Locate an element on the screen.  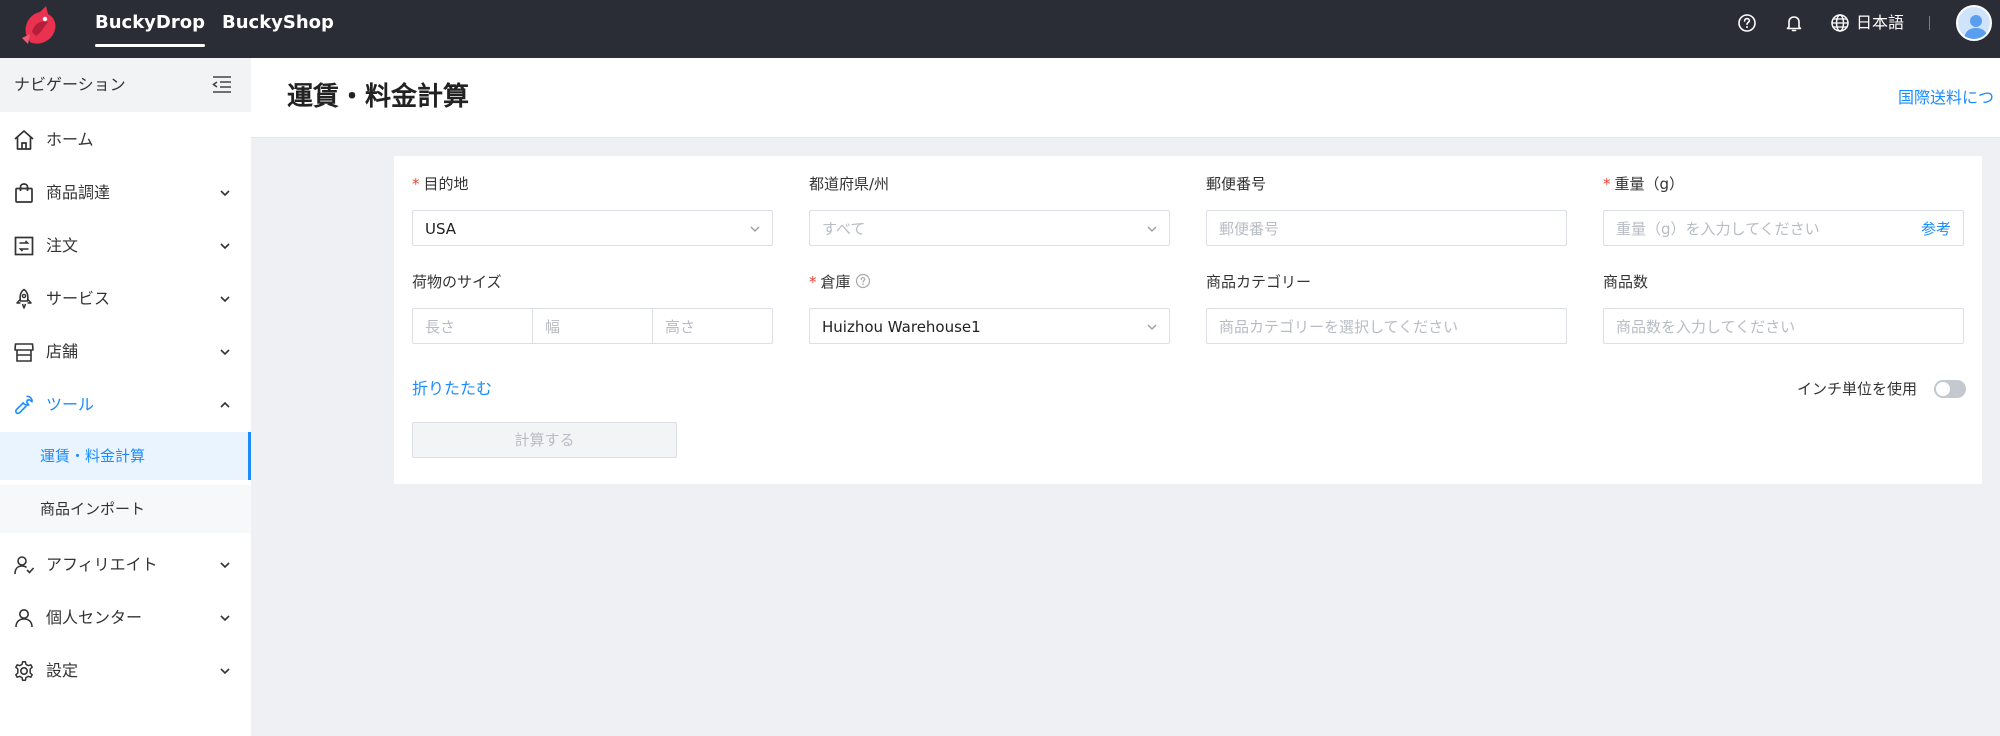
prefecture-select: すべて is located at coordinates (989, 228).